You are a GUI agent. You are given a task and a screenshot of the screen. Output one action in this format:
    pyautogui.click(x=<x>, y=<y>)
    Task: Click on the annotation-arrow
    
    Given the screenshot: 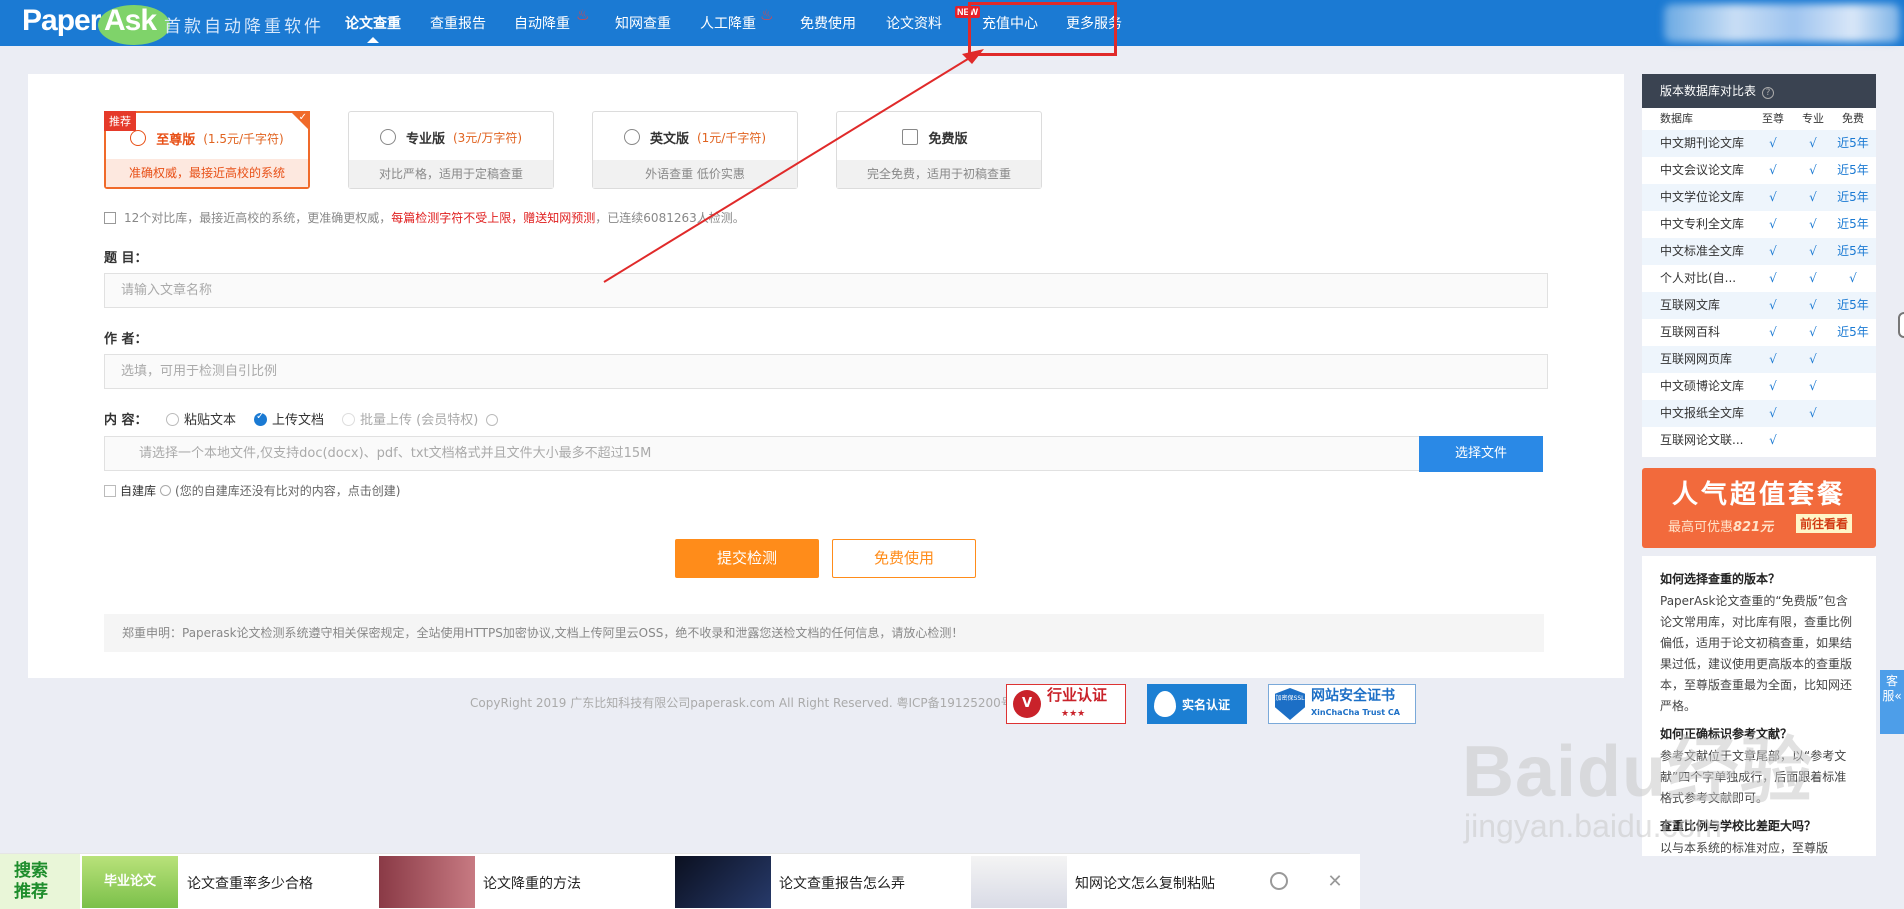 What is the action you would take?
    pyautogui.click(x=793, y=166)
    